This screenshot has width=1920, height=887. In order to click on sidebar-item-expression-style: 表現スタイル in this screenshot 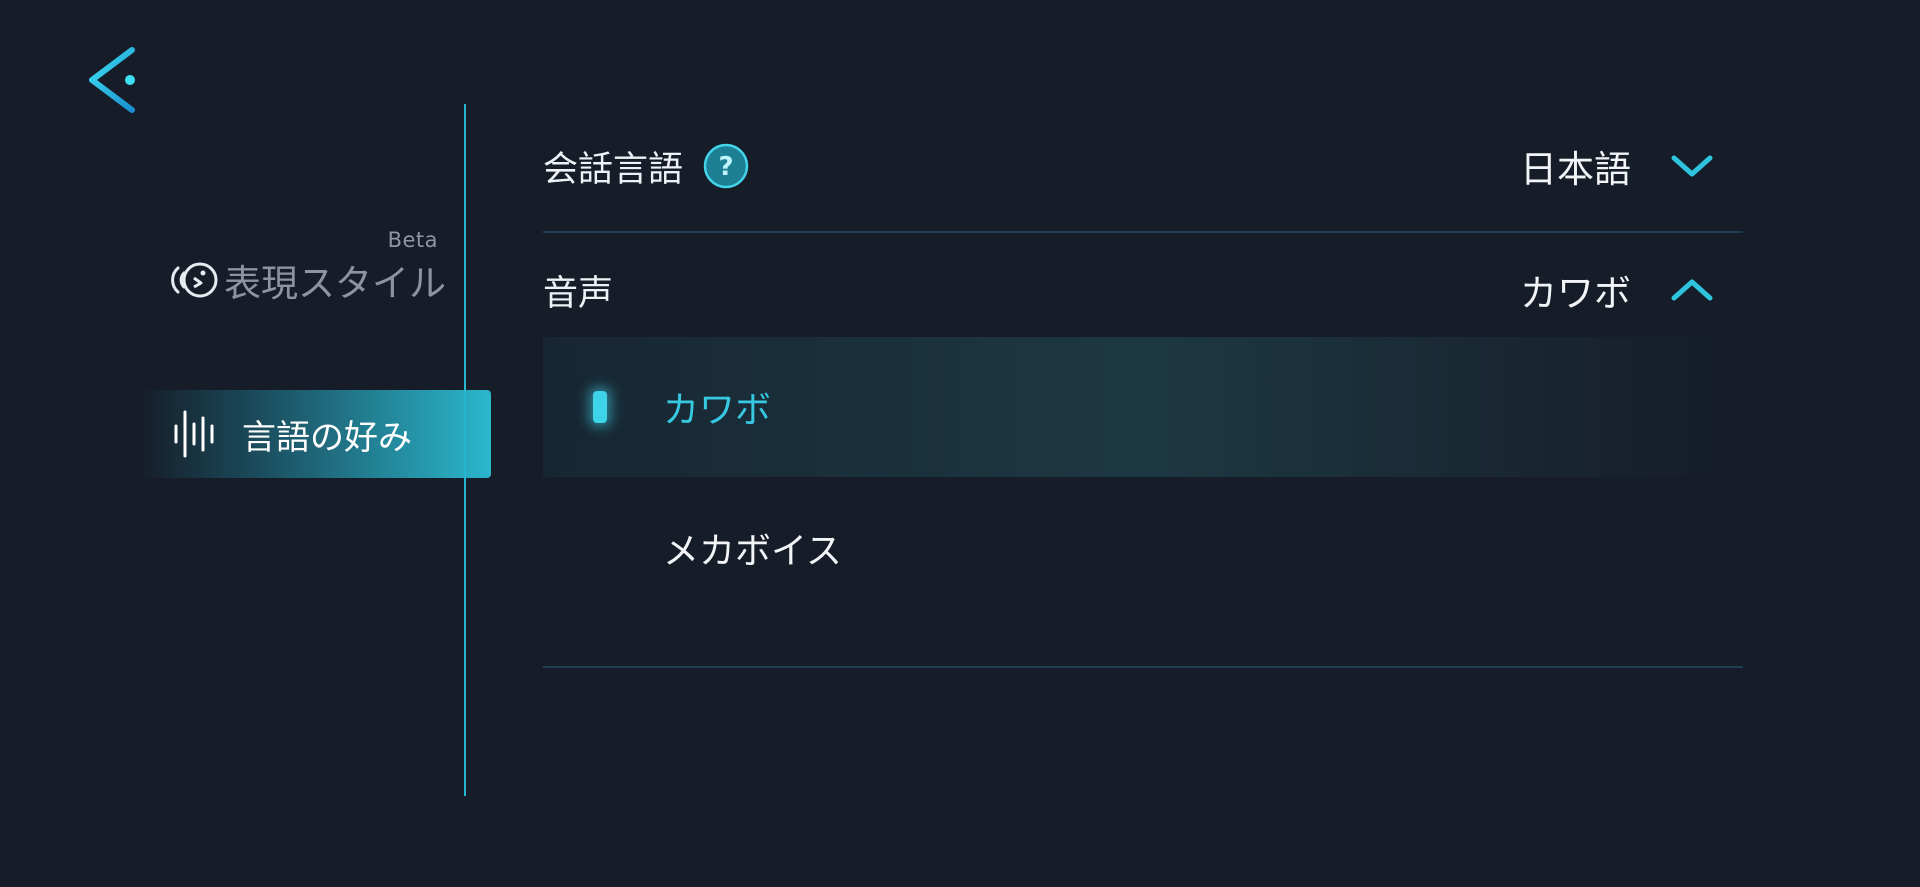, I will do `click(315, 280)`.